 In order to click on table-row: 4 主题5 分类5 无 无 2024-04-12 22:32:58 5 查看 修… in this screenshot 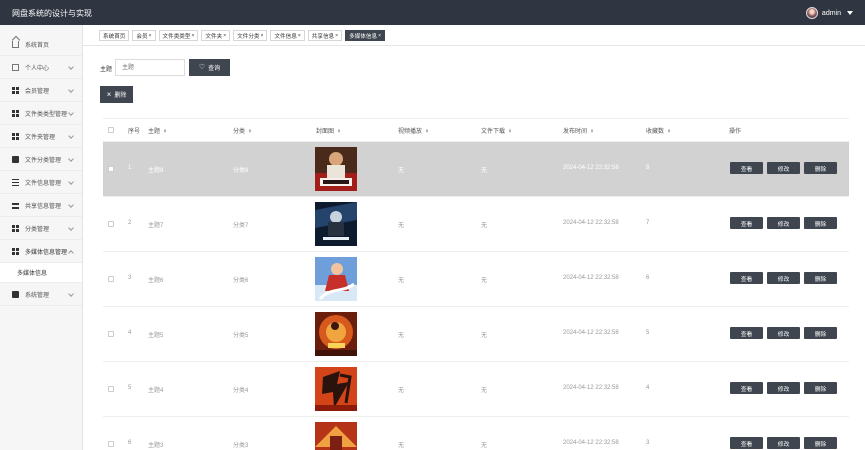, I will do `click(476, 334)`.